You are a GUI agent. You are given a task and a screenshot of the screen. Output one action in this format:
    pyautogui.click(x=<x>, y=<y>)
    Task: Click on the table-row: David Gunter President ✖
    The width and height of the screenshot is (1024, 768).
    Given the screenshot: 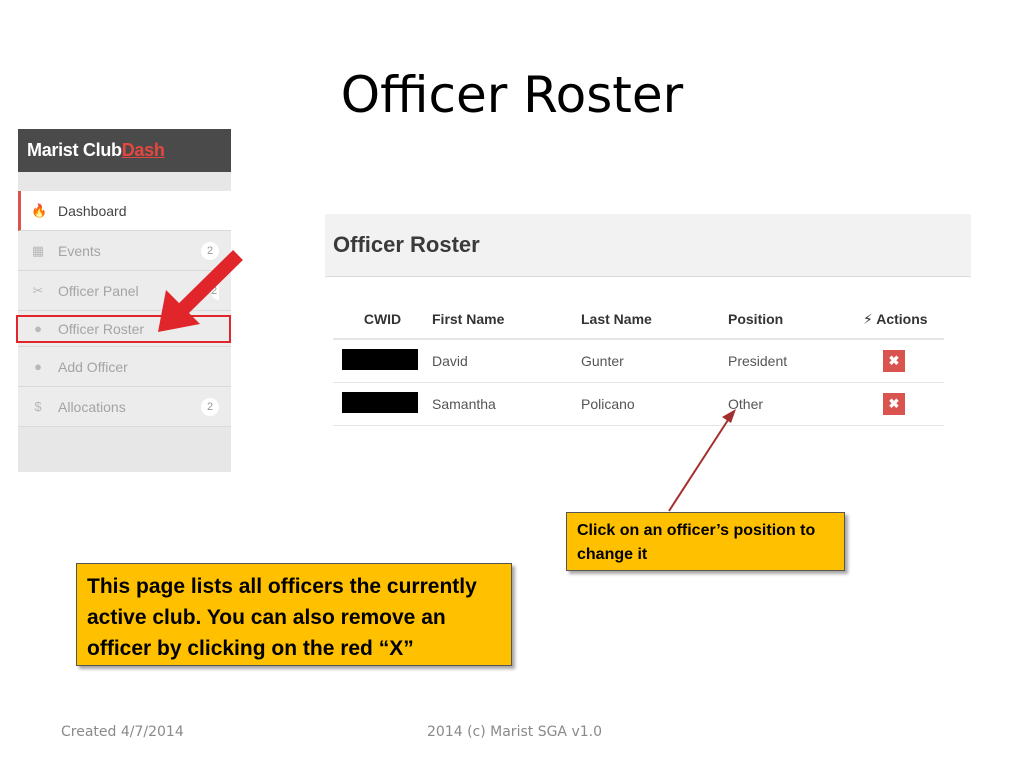 What is the action you would take?
    pyautogui.click(x=638, y=361)
    